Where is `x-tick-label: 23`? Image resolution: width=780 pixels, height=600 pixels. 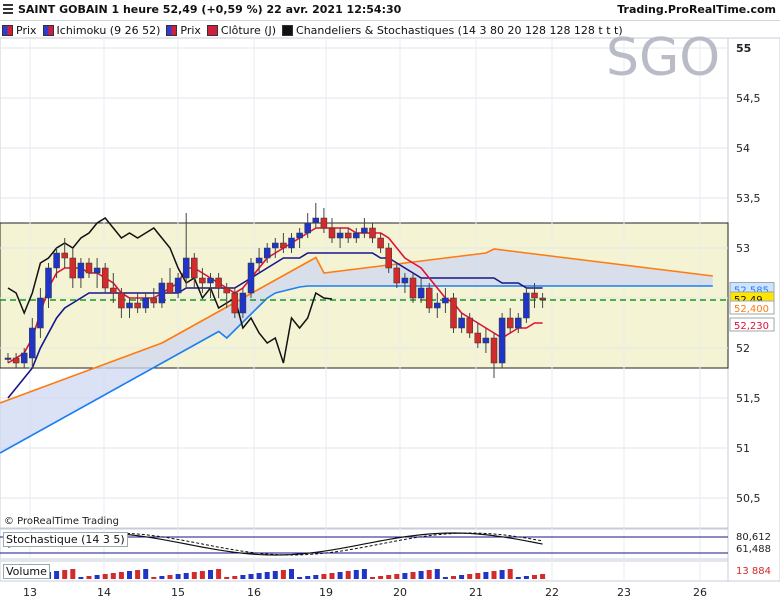
x-tick-label: 23 is located at coordinates (624, 592).